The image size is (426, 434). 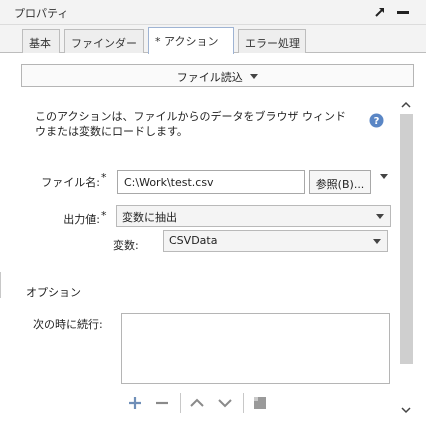 What do you see at coordinates (225, 403) in the screenshot?
I see `move-down-icon` at bounding box center [225, 403].